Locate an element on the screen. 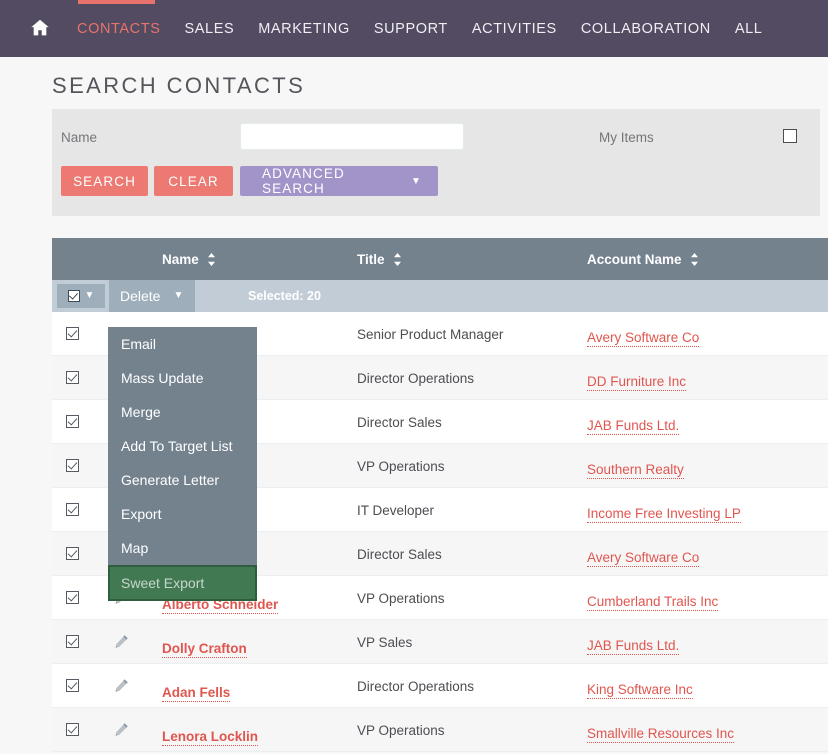  select-all-checkbox is located at coordinates (73, 296).